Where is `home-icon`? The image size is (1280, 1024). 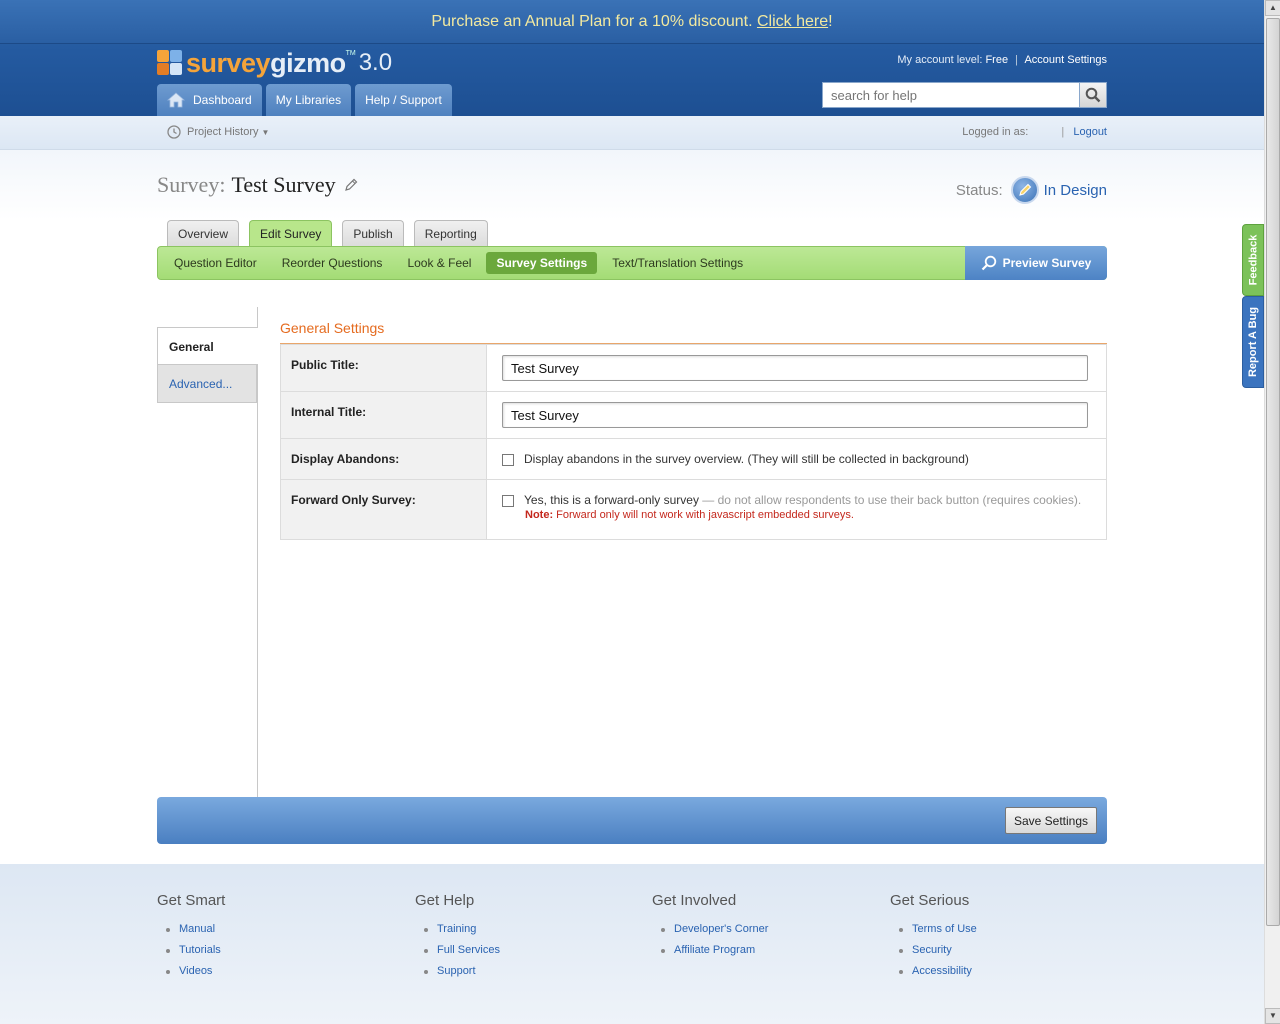 home-icon is located at coordinates (176, 100).